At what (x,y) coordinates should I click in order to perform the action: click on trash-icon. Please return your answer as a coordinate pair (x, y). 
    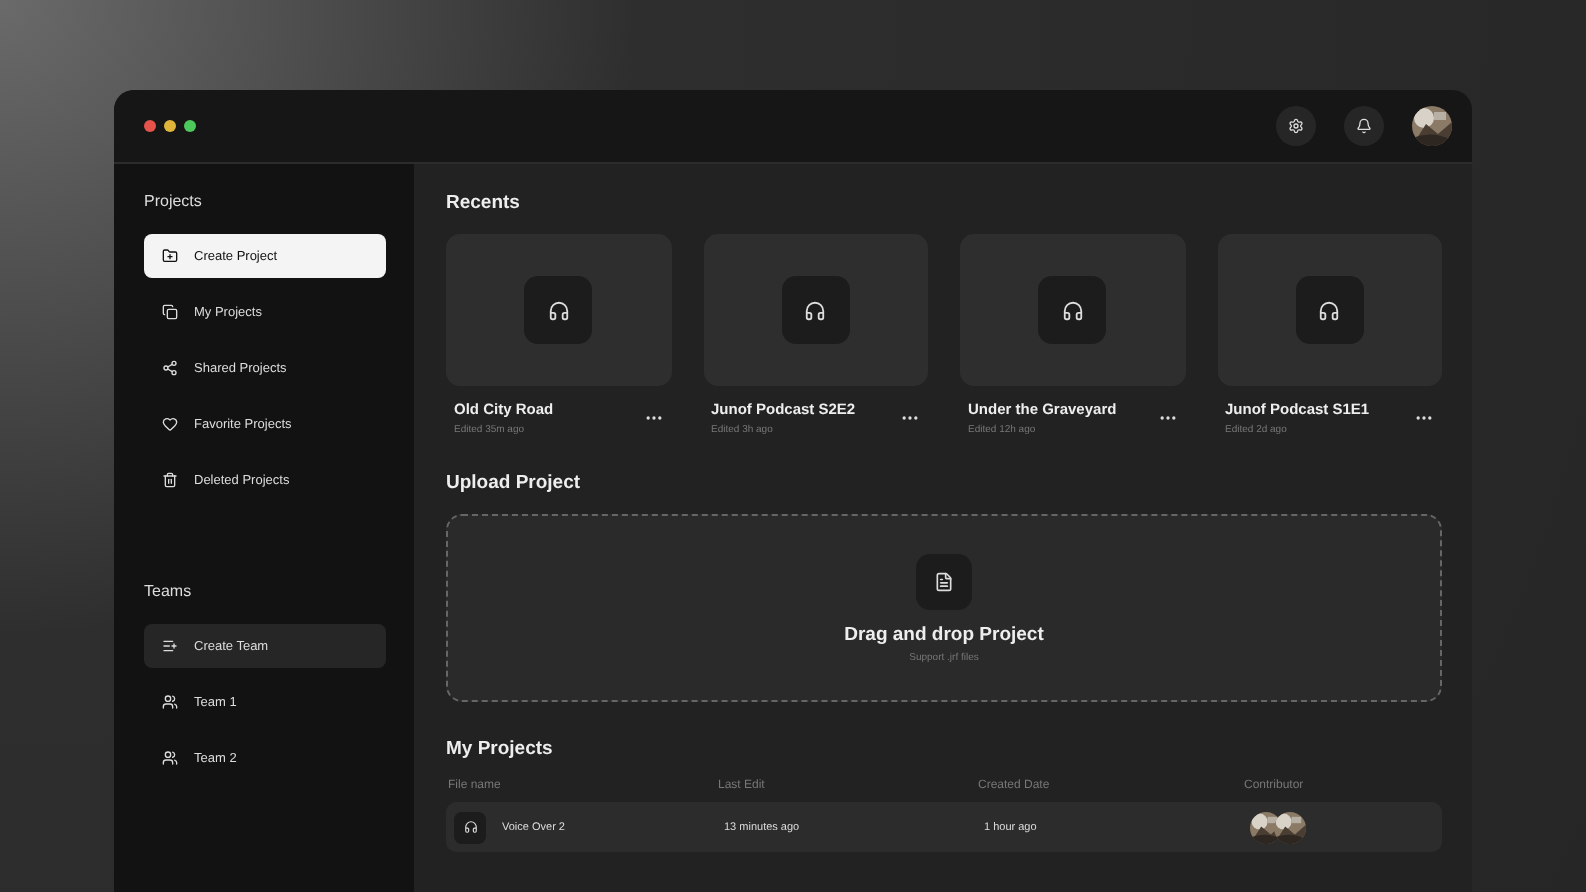
    Looking at the image, I should click on (170, 480).